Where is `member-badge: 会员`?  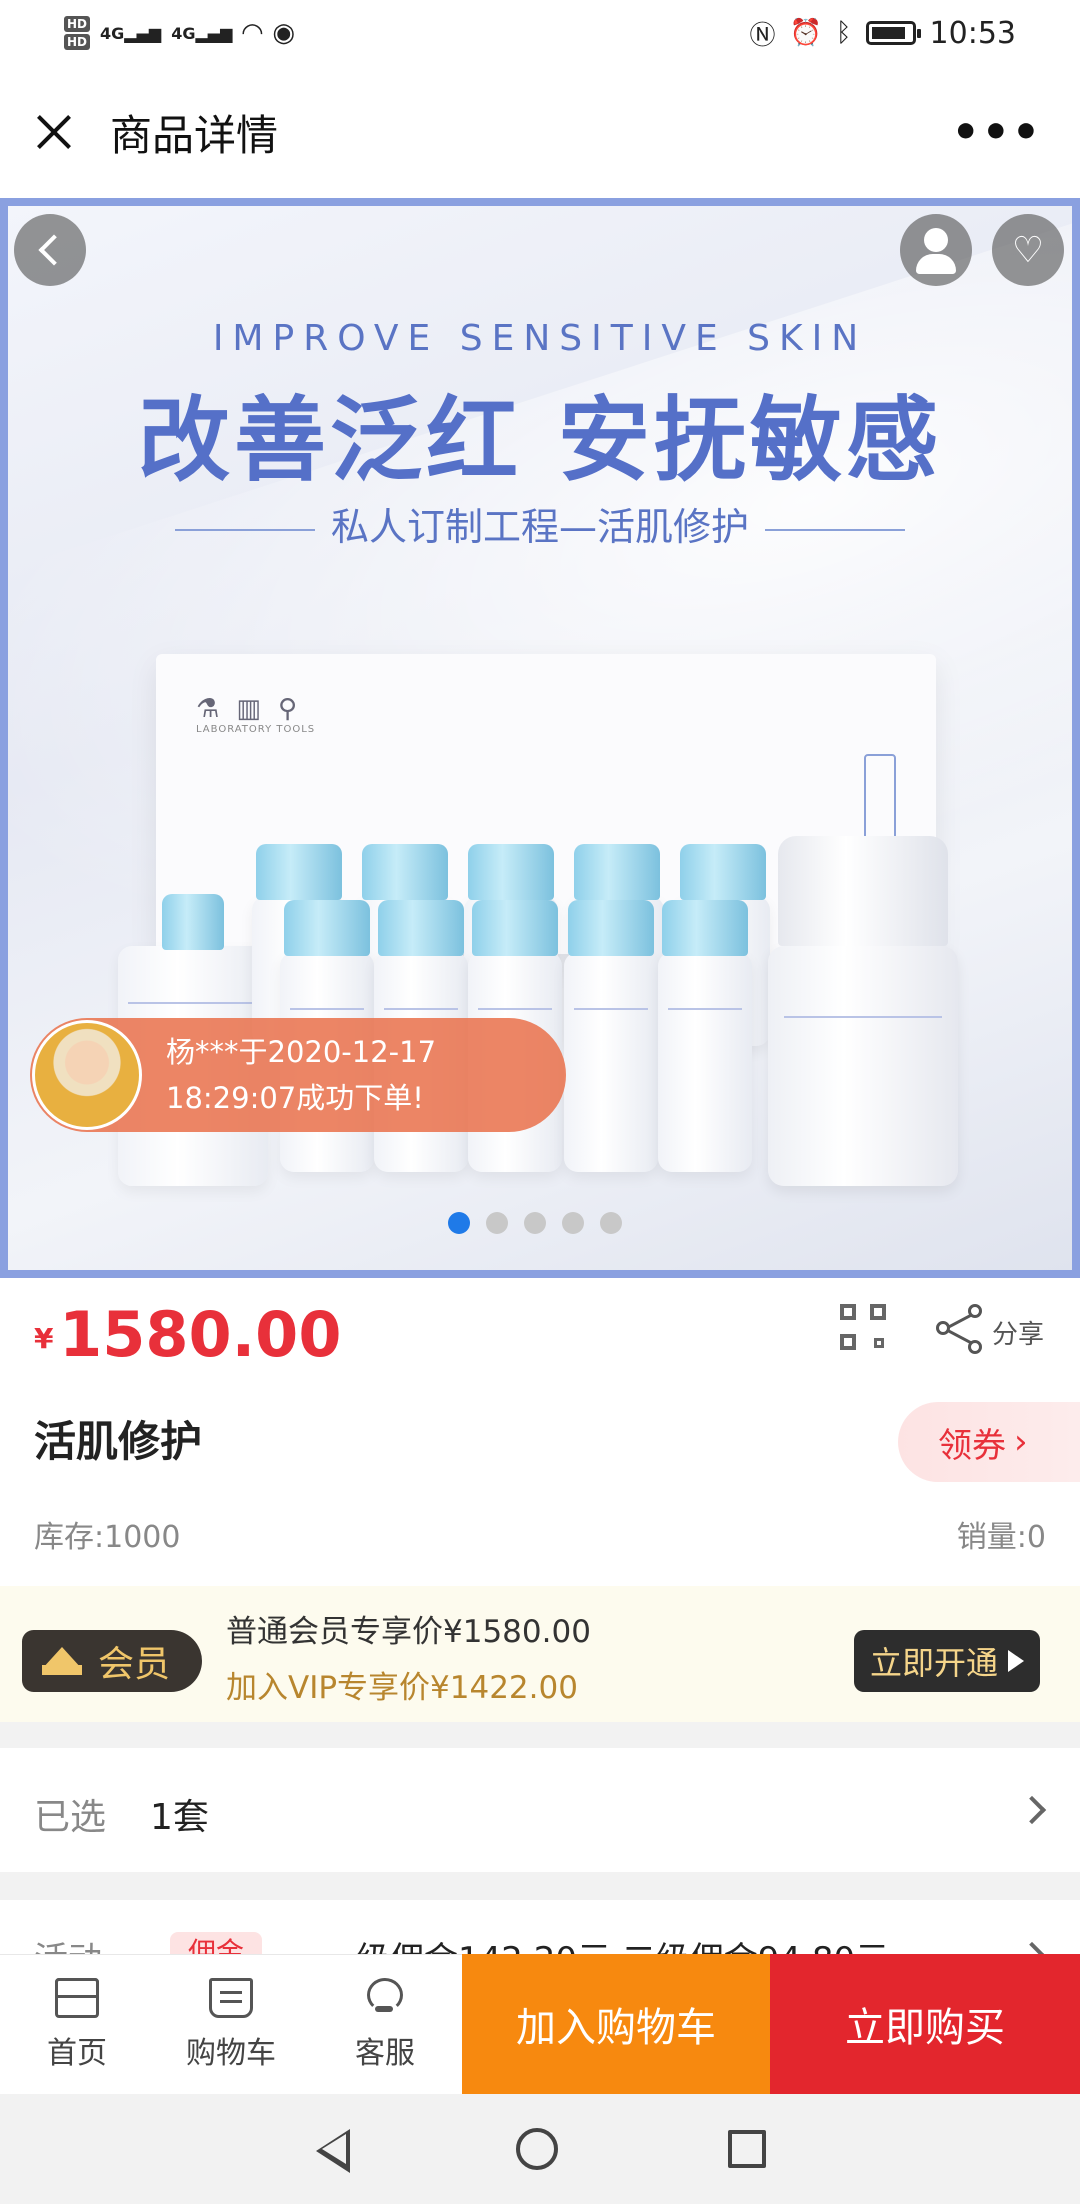 member-badge: 会员 is located at coordinates (112, 1661).